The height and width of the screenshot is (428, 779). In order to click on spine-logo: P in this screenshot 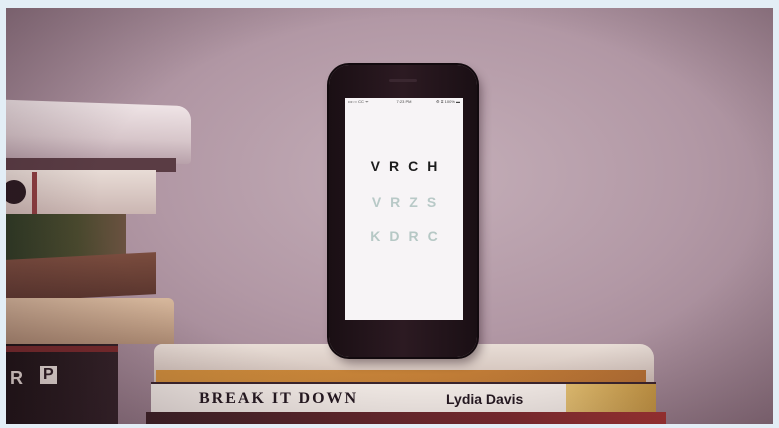, I will do `click(48, 375)`.